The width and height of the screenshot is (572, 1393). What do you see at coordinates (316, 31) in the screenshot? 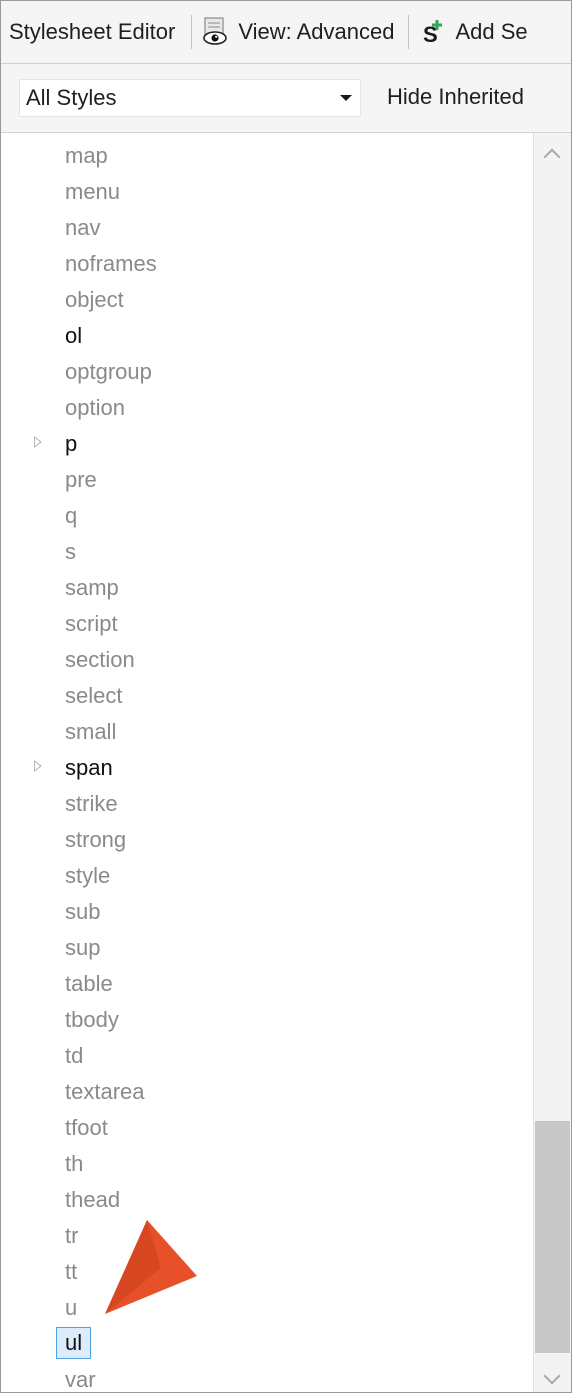
I see `view-advanced-label: View: Advanced` at bounding box center [316, 31].